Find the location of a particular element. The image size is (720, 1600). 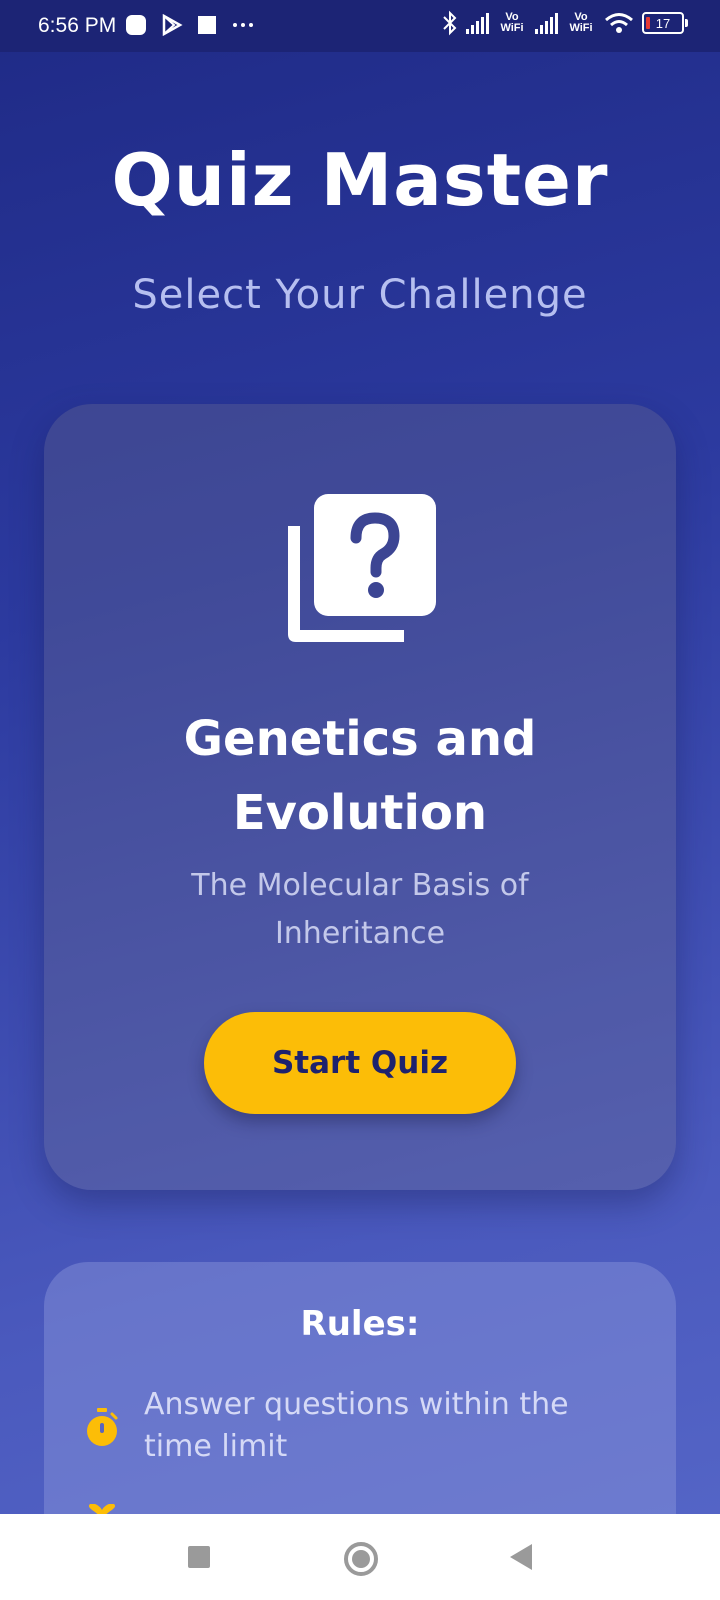

bluetooth-icon is located at coordinates (450, 23).